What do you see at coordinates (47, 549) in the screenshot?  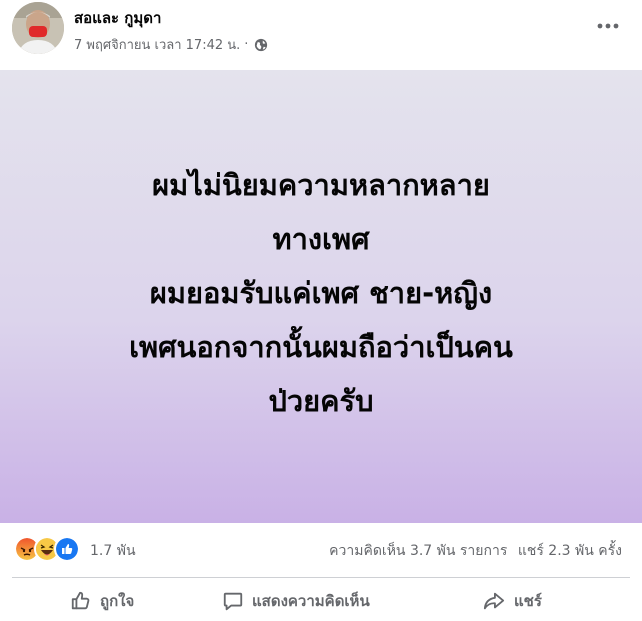 I see `reaction-icons` at bounding box center [47, 549].